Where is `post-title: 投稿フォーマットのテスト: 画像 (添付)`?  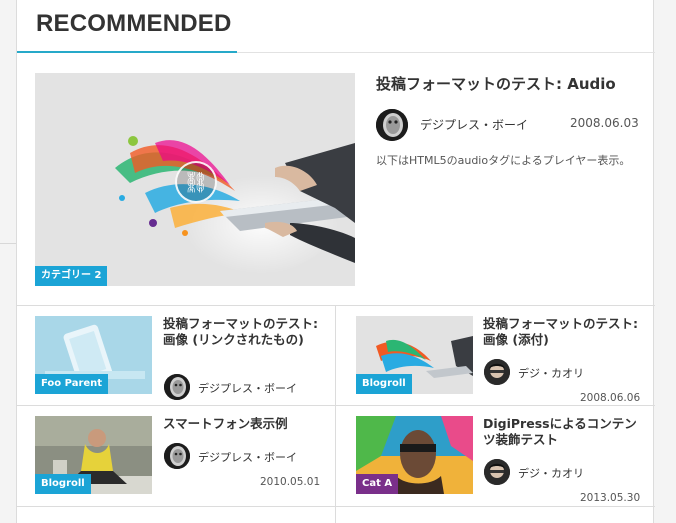
post-title: 投稿フォーマットのテスト: 画像 (添付) is located at coordinates (563, 332).